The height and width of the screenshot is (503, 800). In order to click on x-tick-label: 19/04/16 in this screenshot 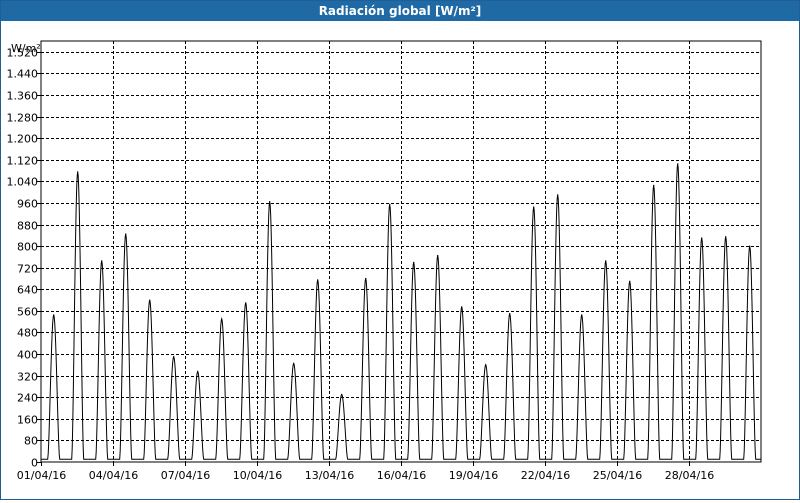, I will do `click(473, 475)`.